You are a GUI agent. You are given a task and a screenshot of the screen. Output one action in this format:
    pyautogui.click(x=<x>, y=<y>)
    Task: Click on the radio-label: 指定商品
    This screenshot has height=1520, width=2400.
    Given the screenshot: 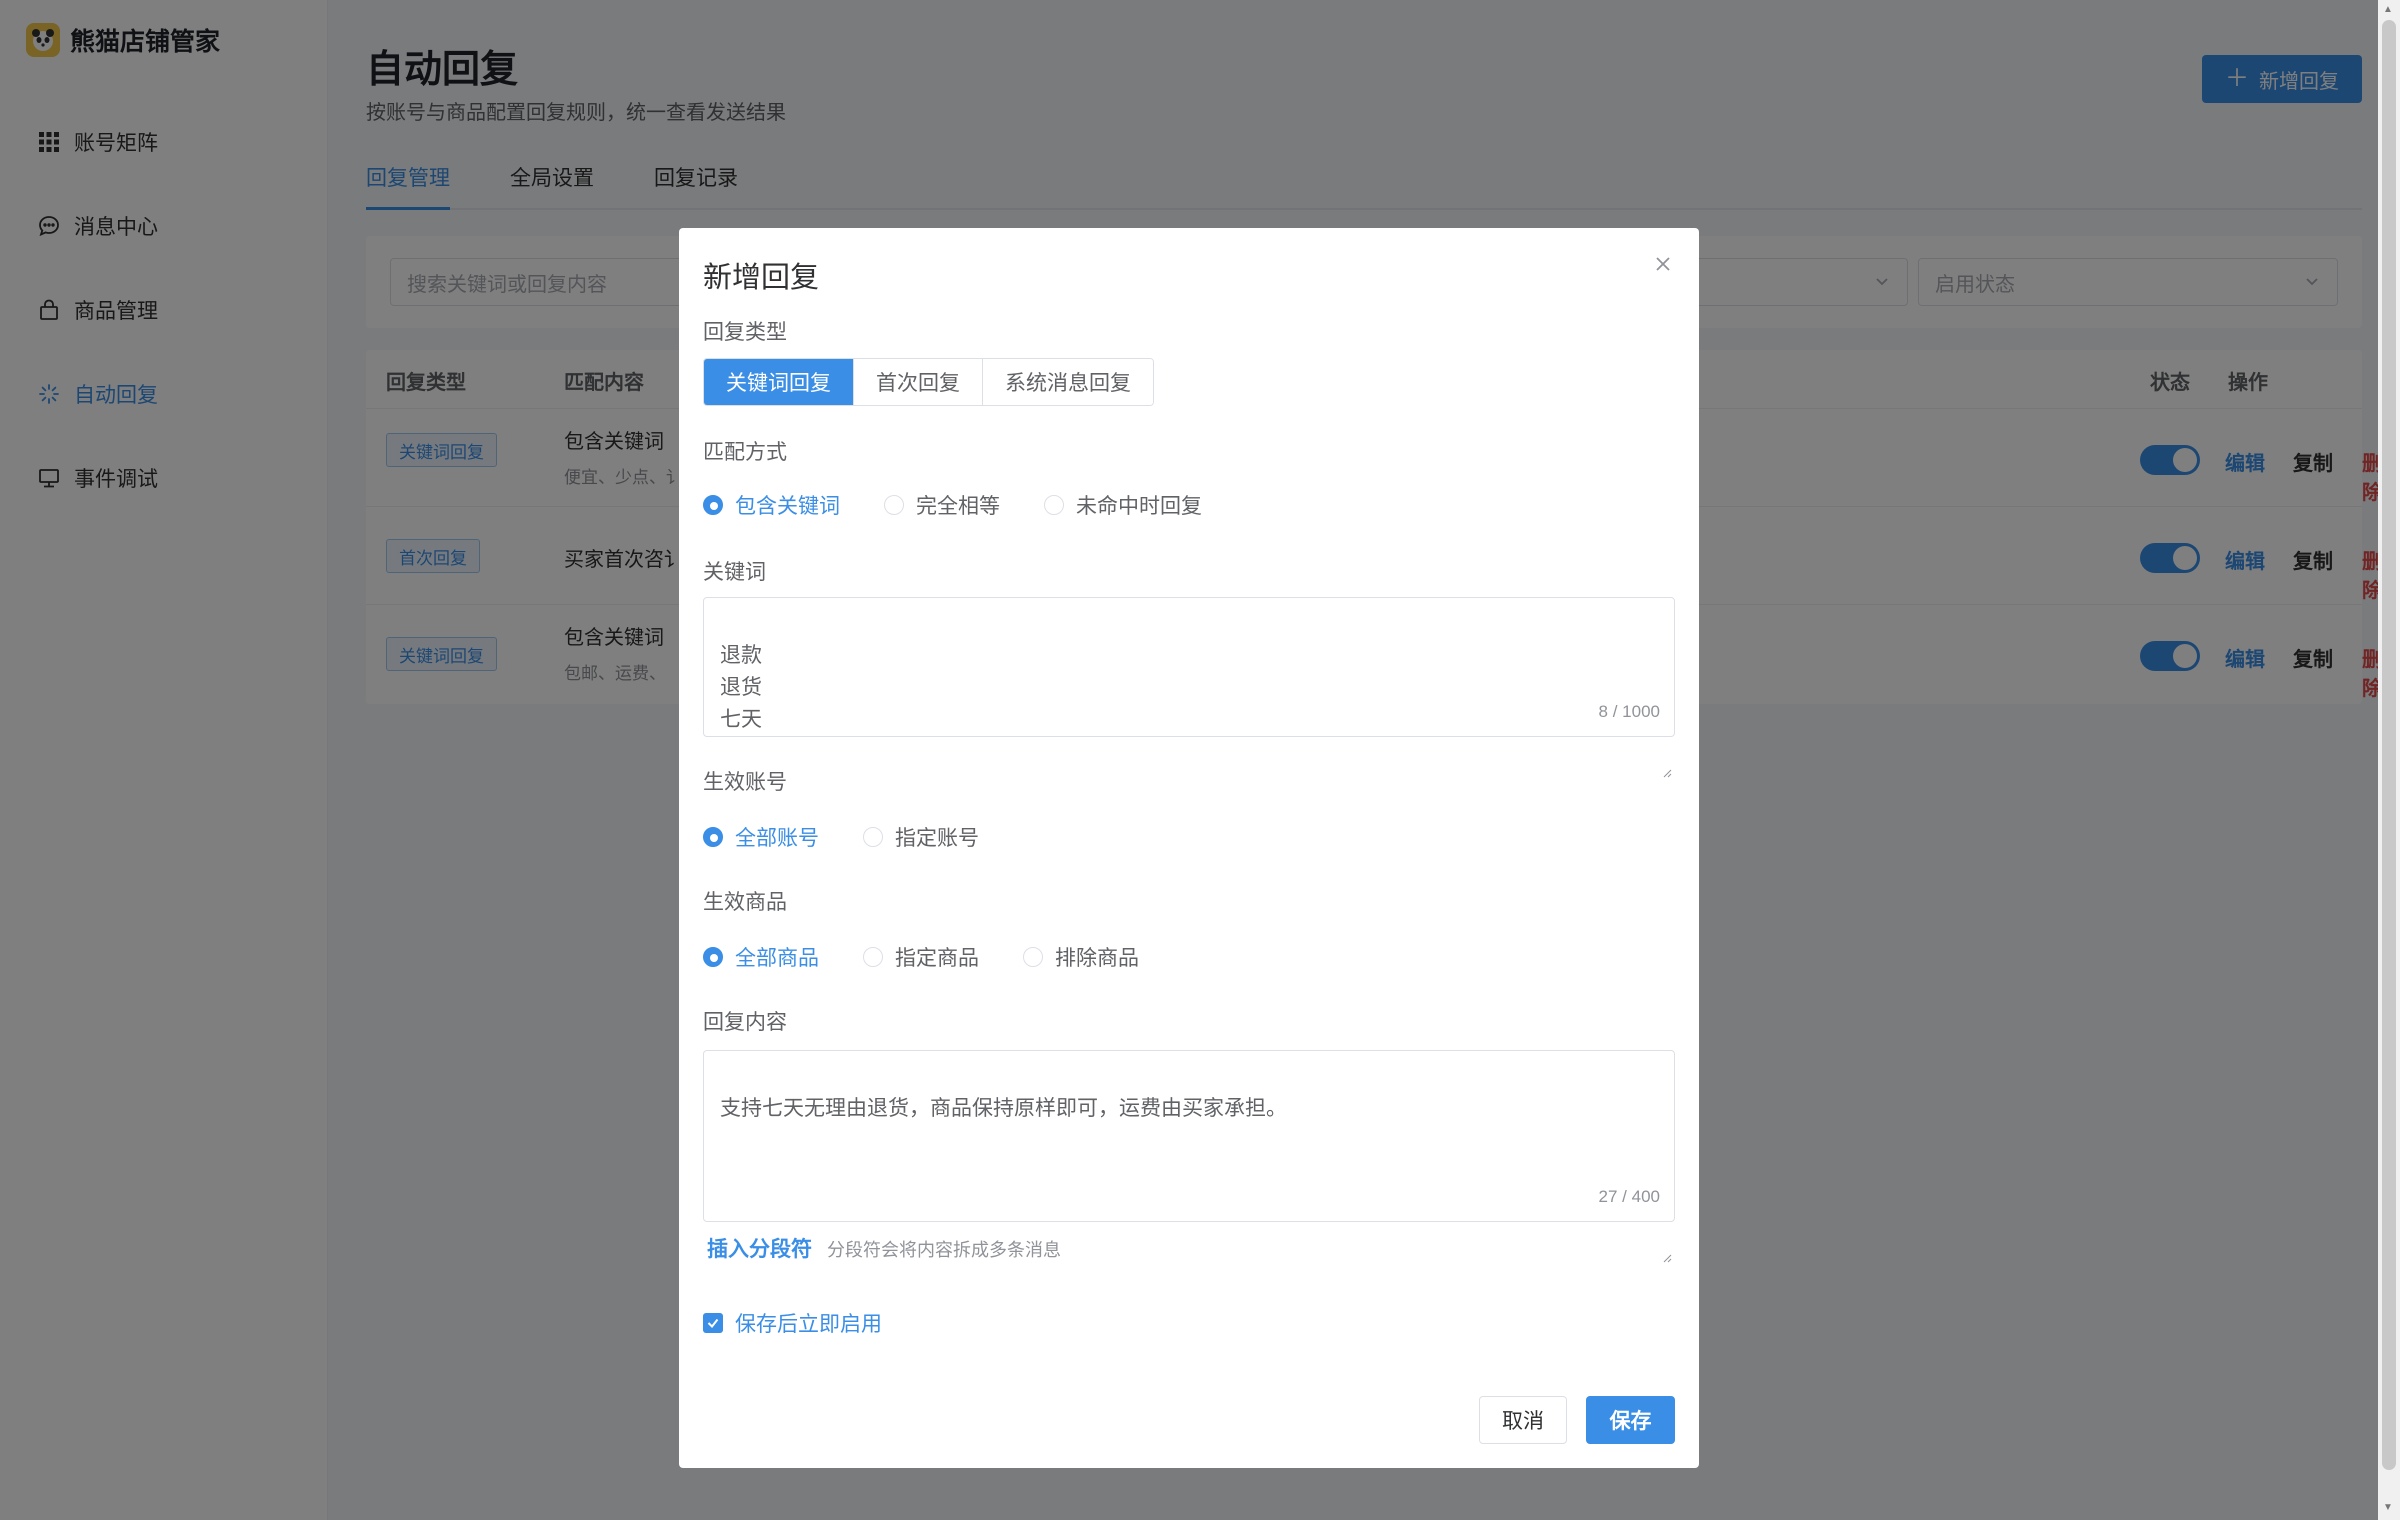 What is the action you would take?
    pyautogui.click(x=937, y=958)
    